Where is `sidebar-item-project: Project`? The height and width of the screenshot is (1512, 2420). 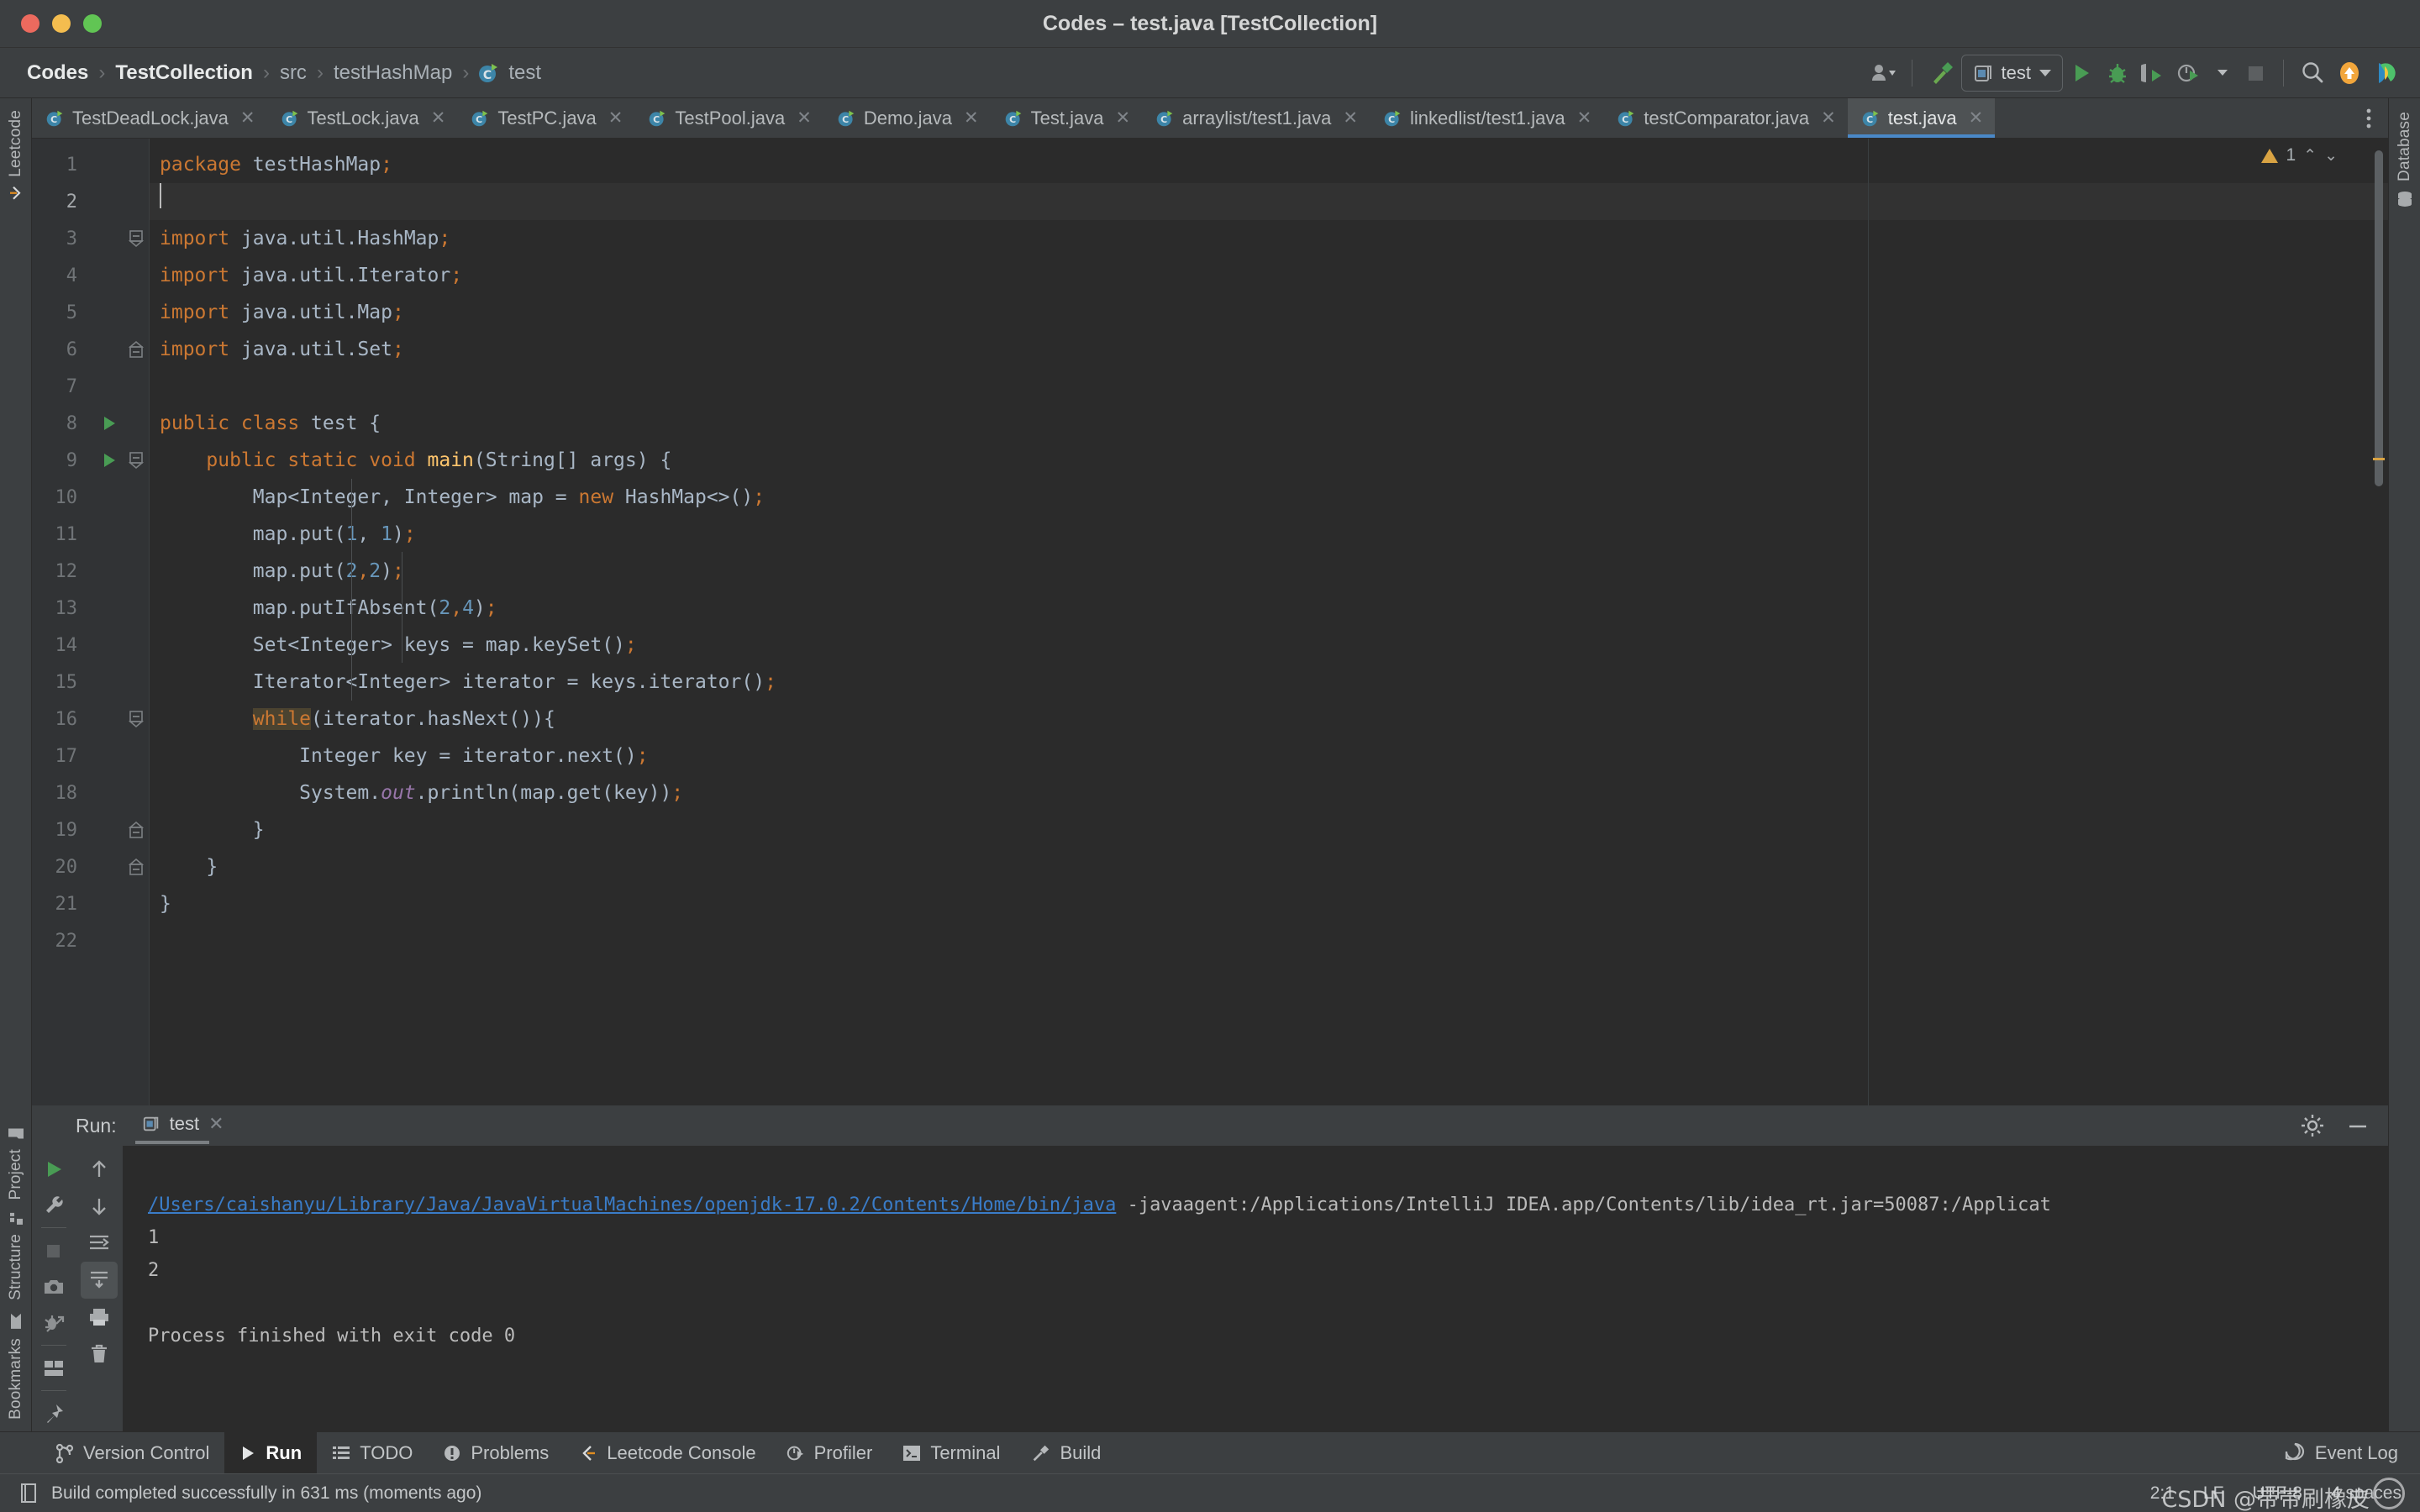
sidebar-item-project: Project is located at coordinates (16, 1163).